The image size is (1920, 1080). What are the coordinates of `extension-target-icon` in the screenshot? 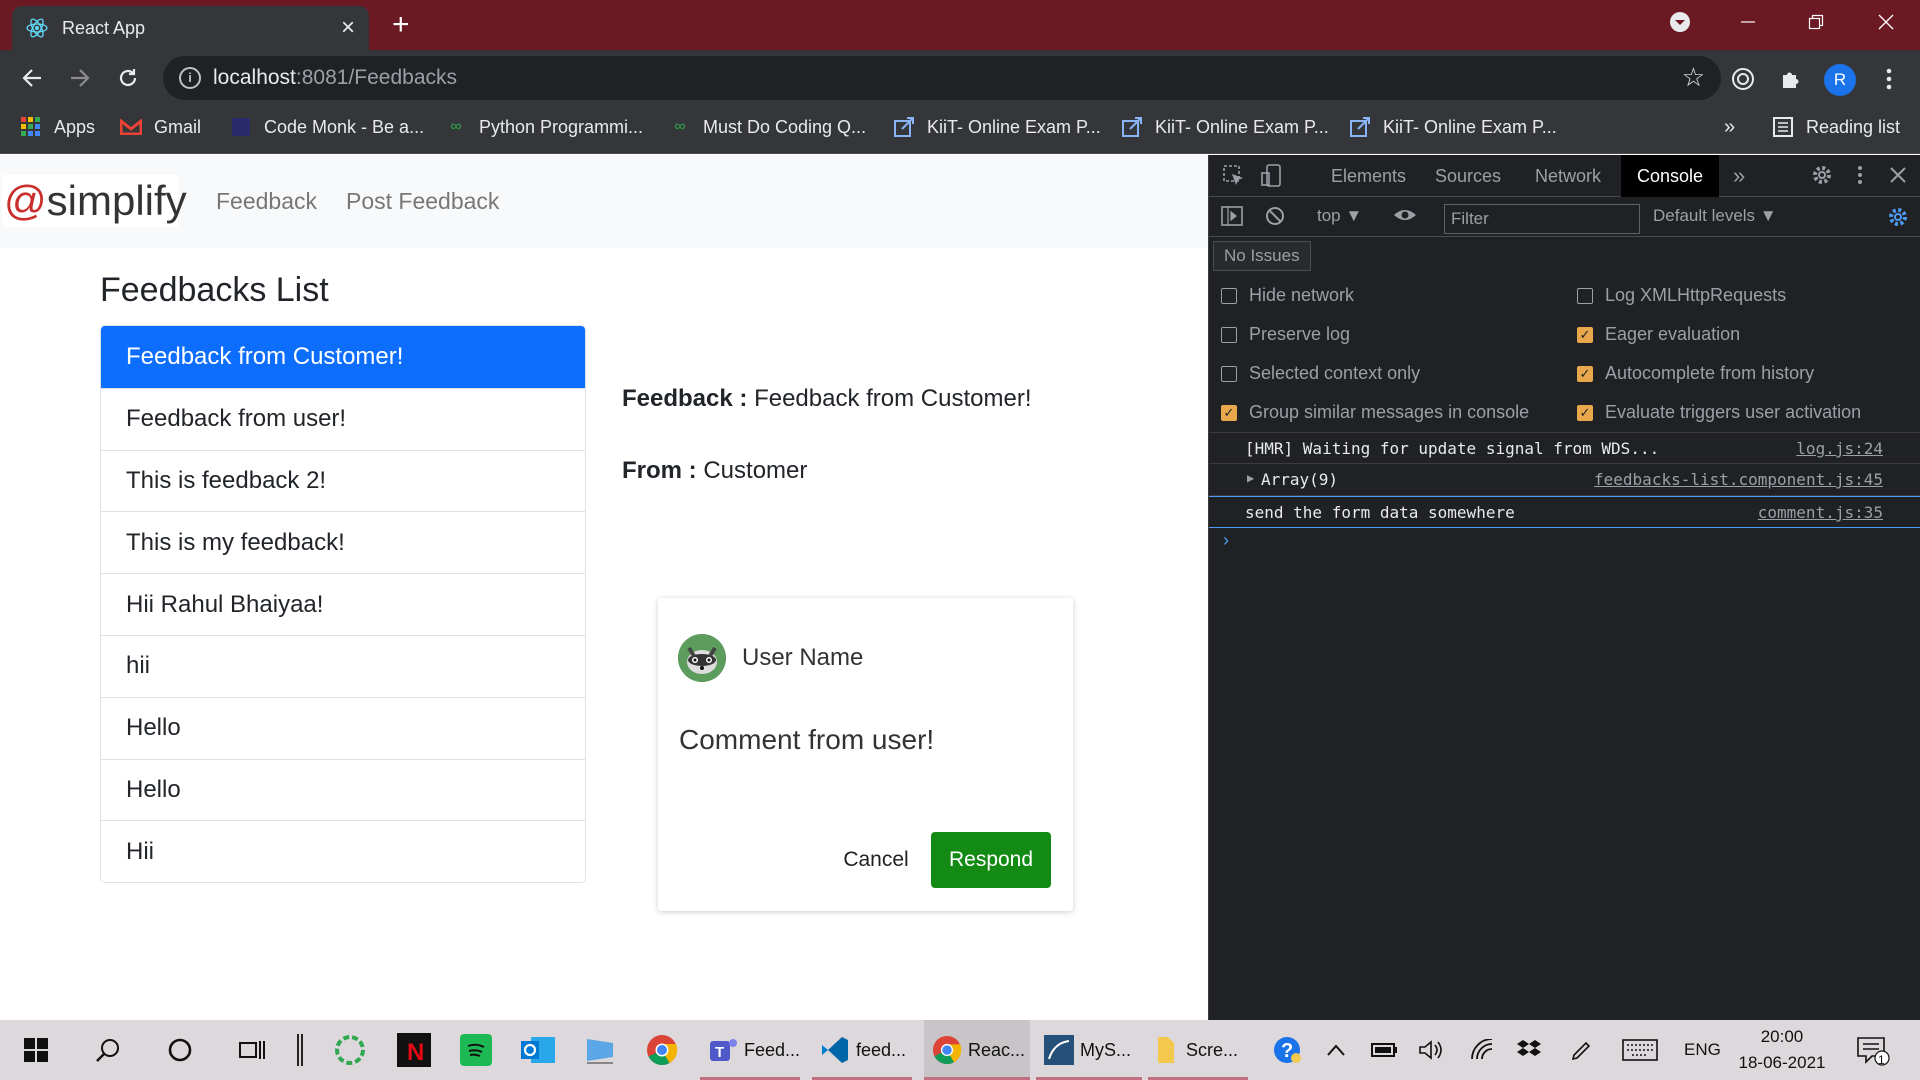 It's located at (1743, 79).